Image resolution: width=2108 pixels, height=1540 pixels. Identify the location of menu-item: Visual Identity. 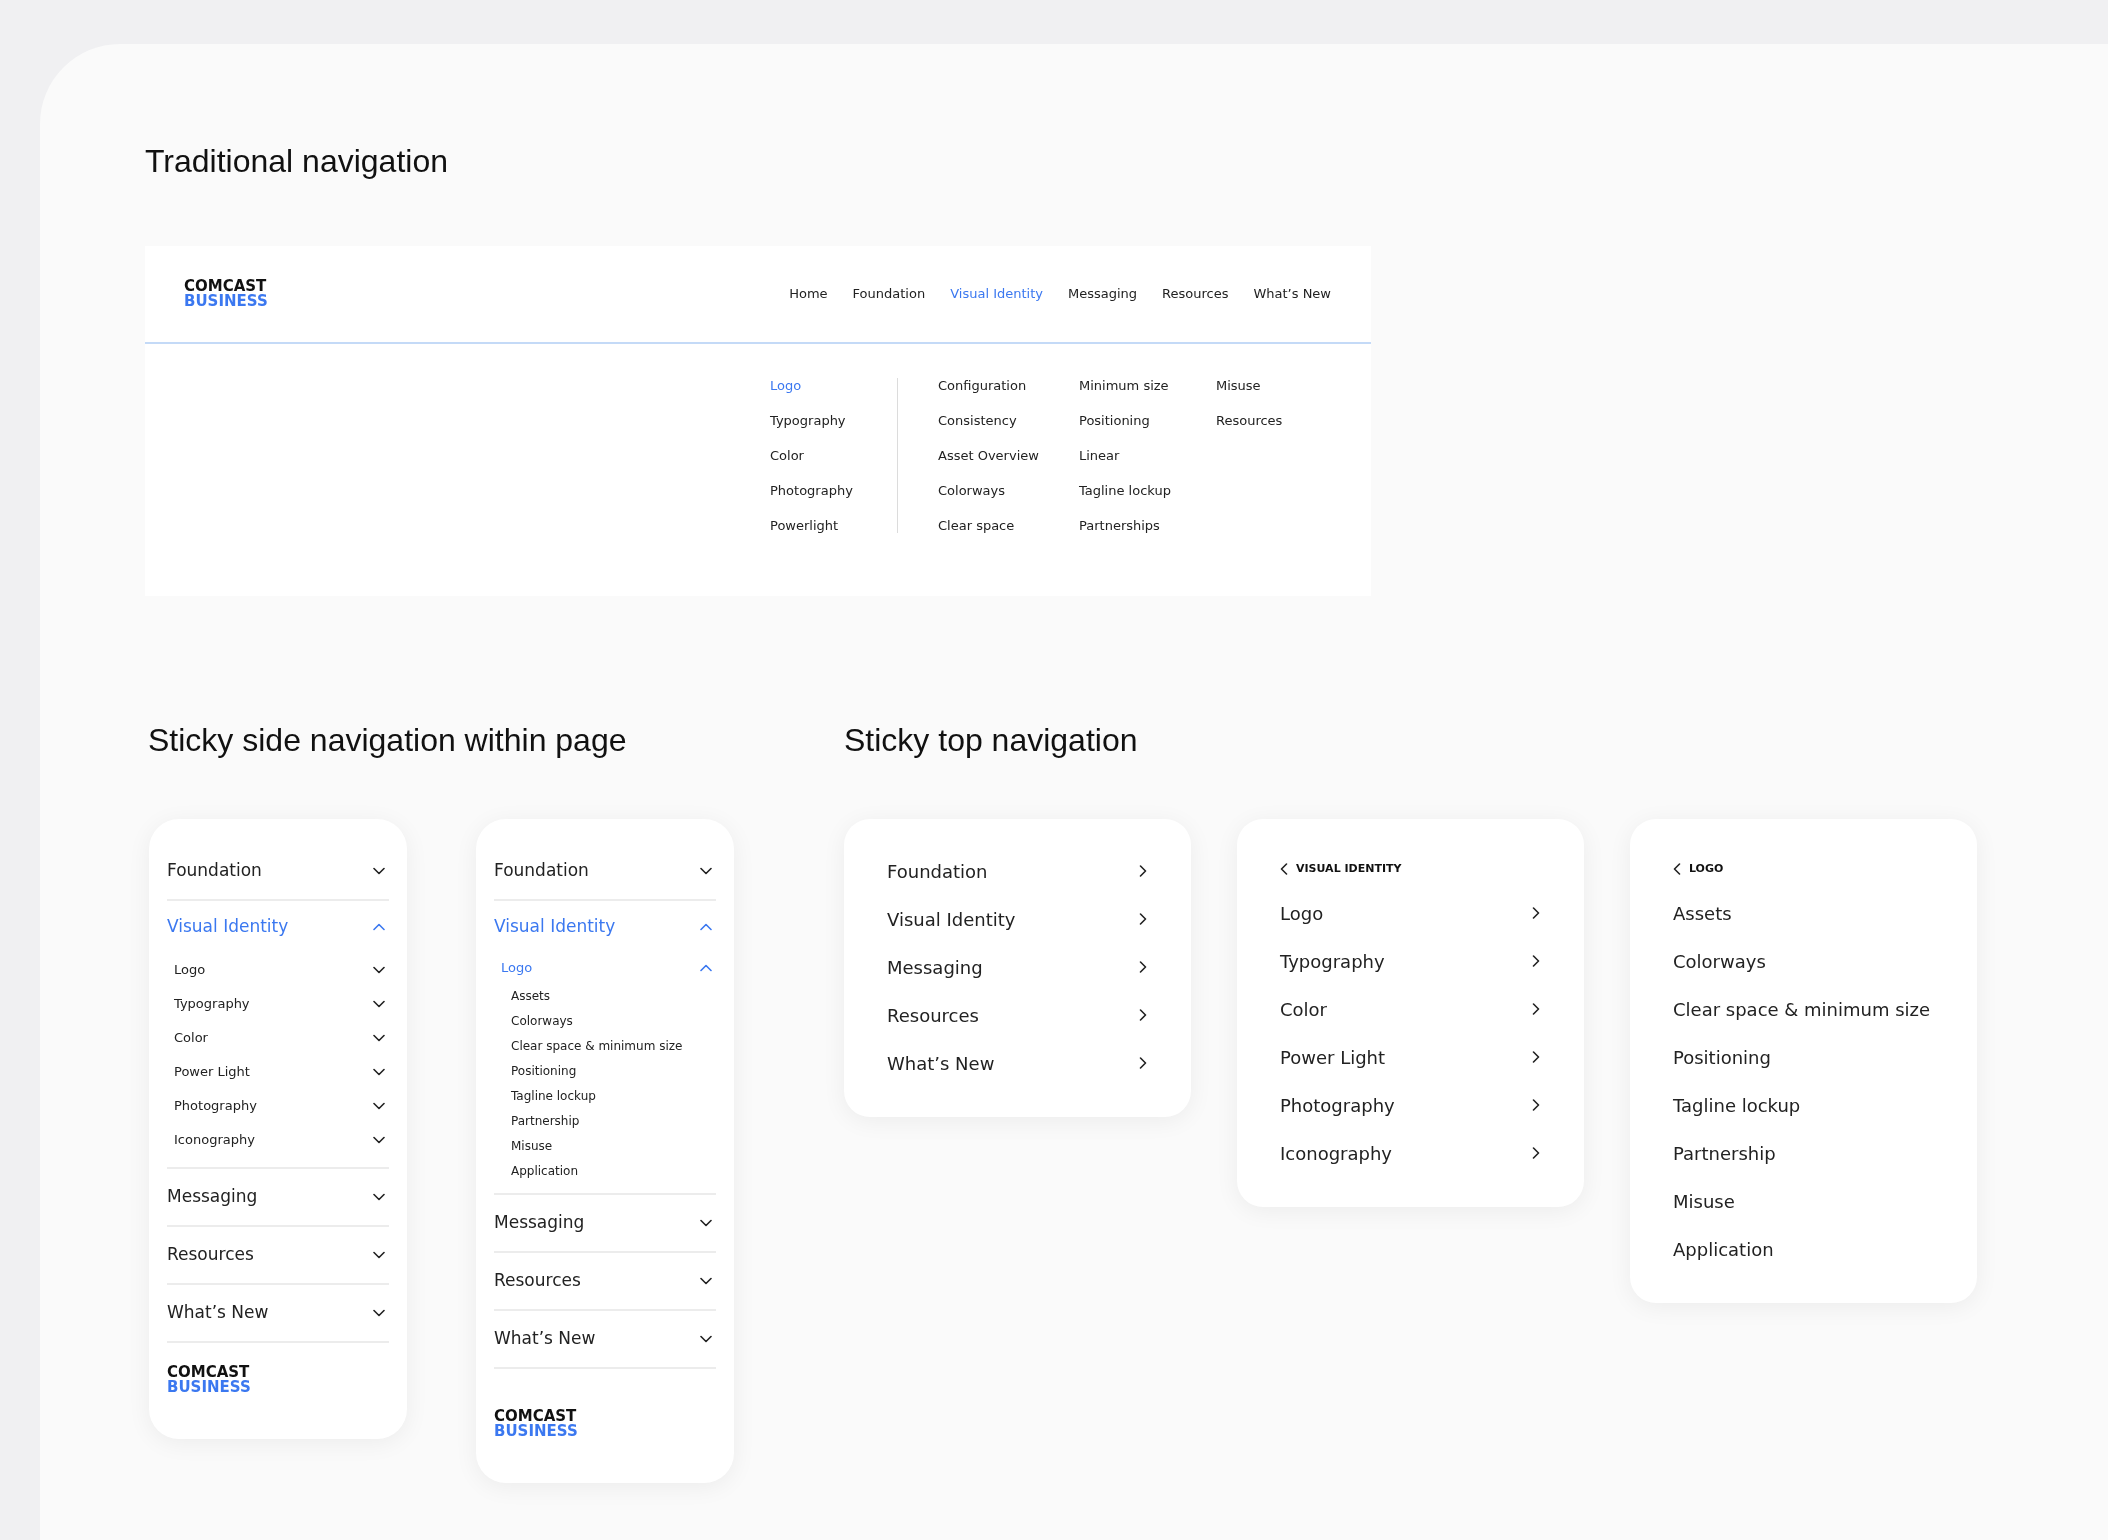
(1017, 919).